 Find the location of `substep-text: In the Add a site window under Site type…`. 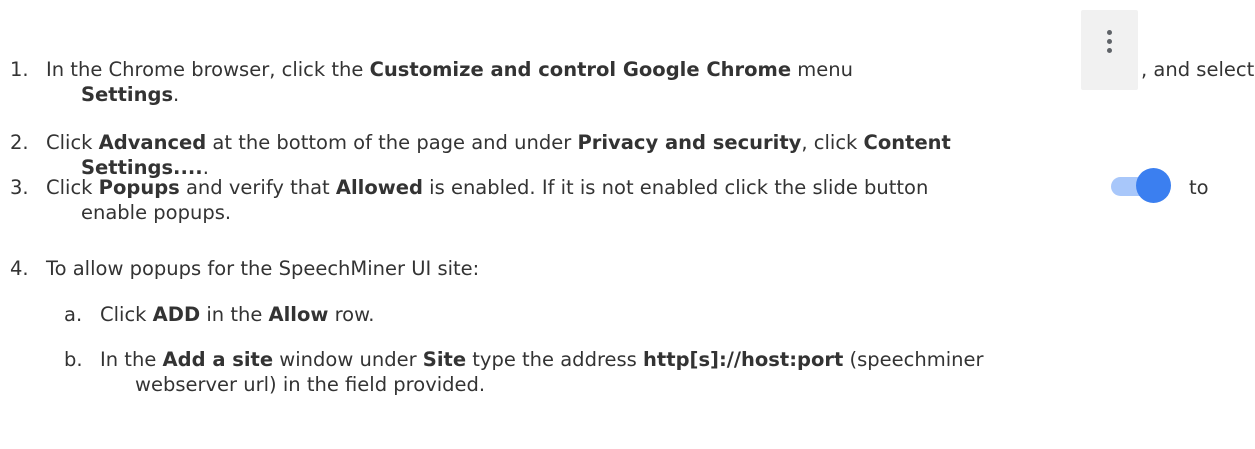

substep-text: In the Add a site window under Site type… is located at coordinates (542, 359).